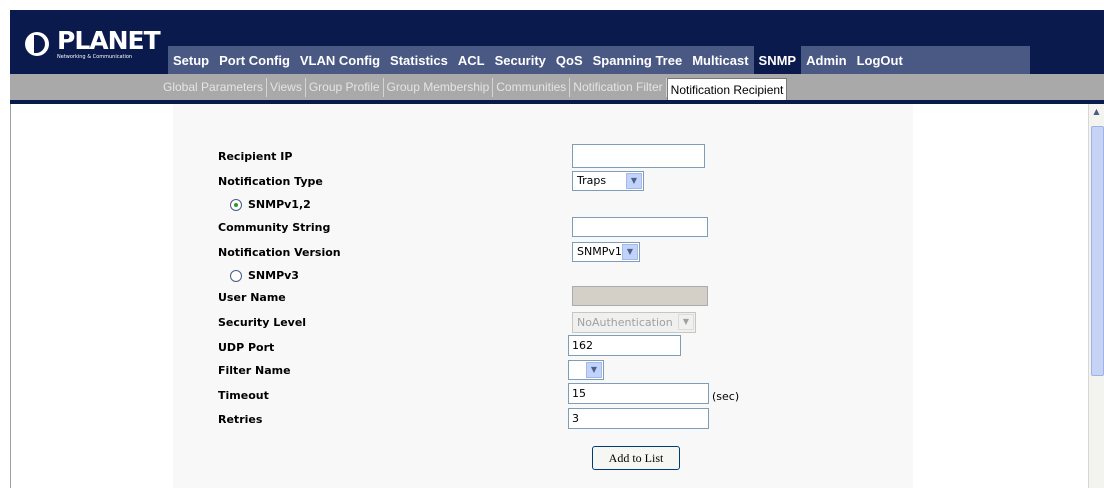 The image size is (1104, 488). Describe the element at coordinates (274, 227) in the screenshot. I see `community-string-label: Community String` at that location.